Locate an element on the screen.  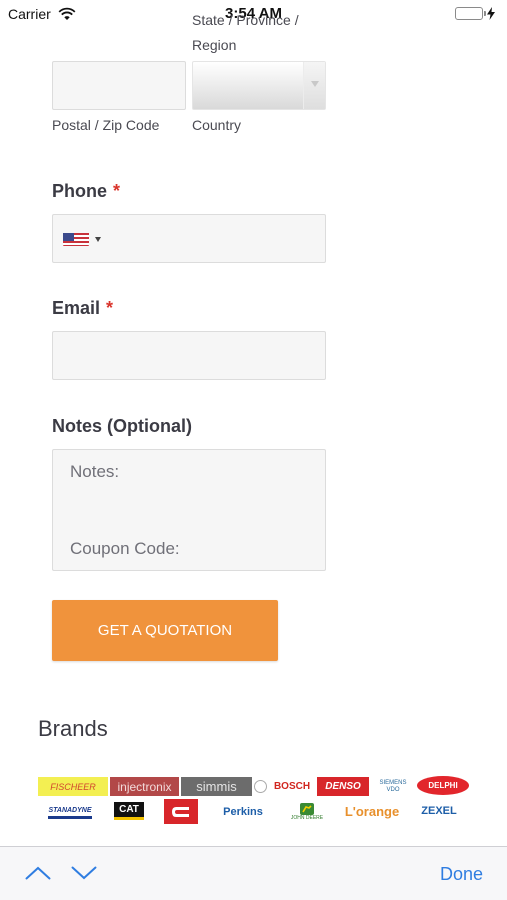
simmis-logo: simmis is located at coordinates (216, 786).